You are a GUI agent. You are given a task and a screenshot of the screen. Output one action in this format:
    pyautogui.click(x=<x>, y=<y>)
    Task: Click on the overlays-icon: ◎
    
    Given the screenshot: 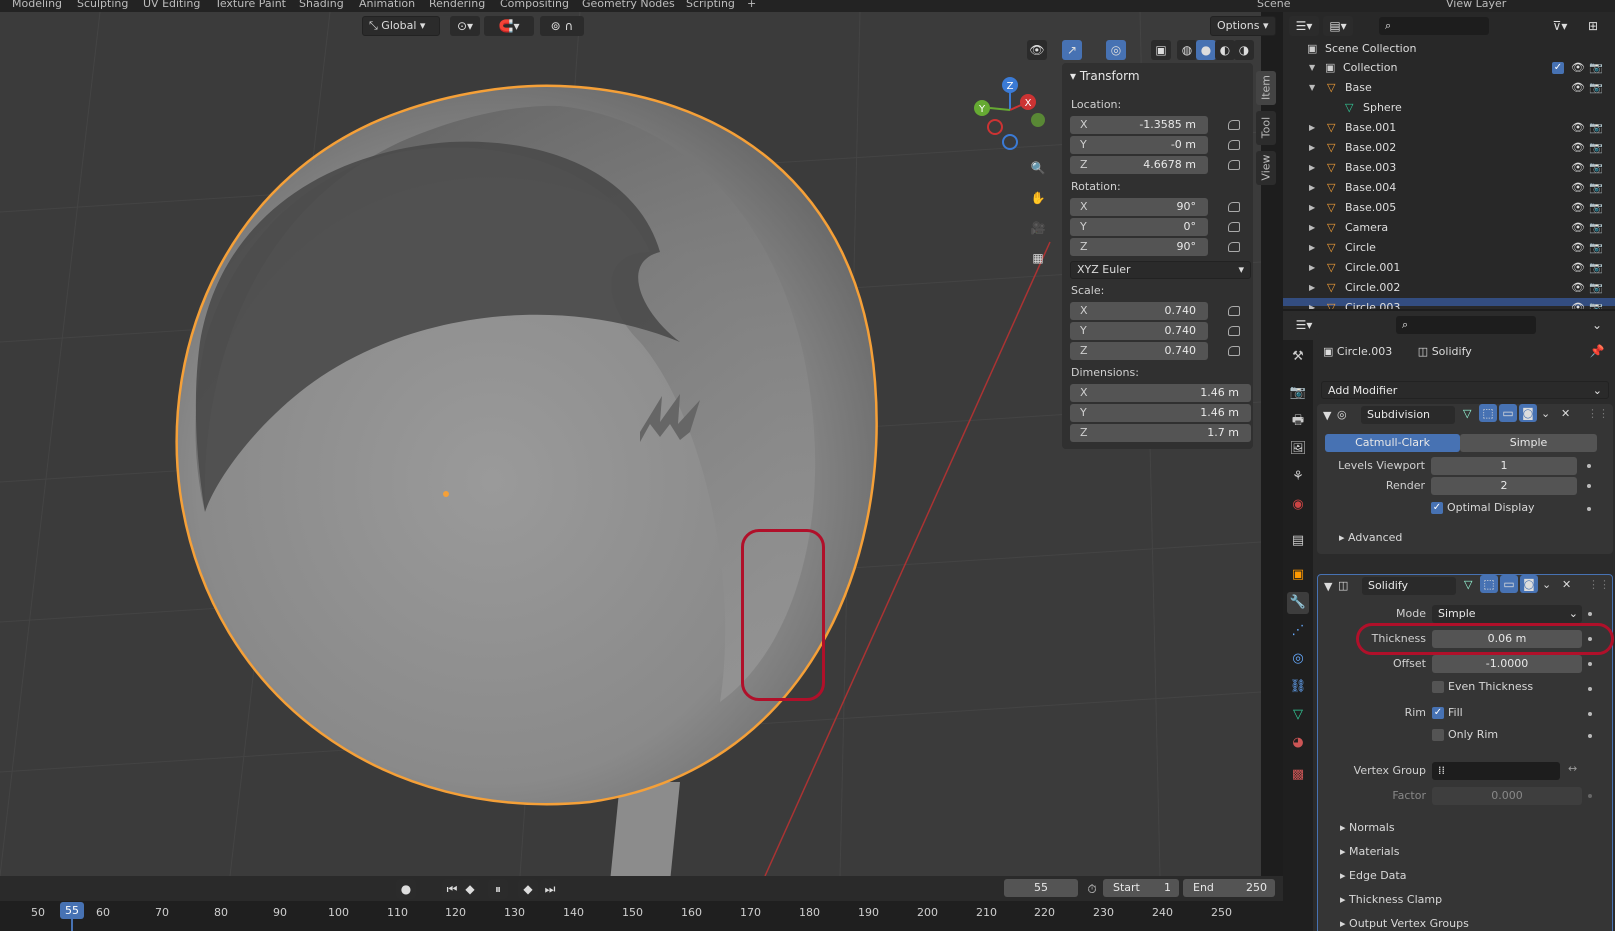 What is the action you would take?
    pyautogui.click(x=1116, y=50)
    